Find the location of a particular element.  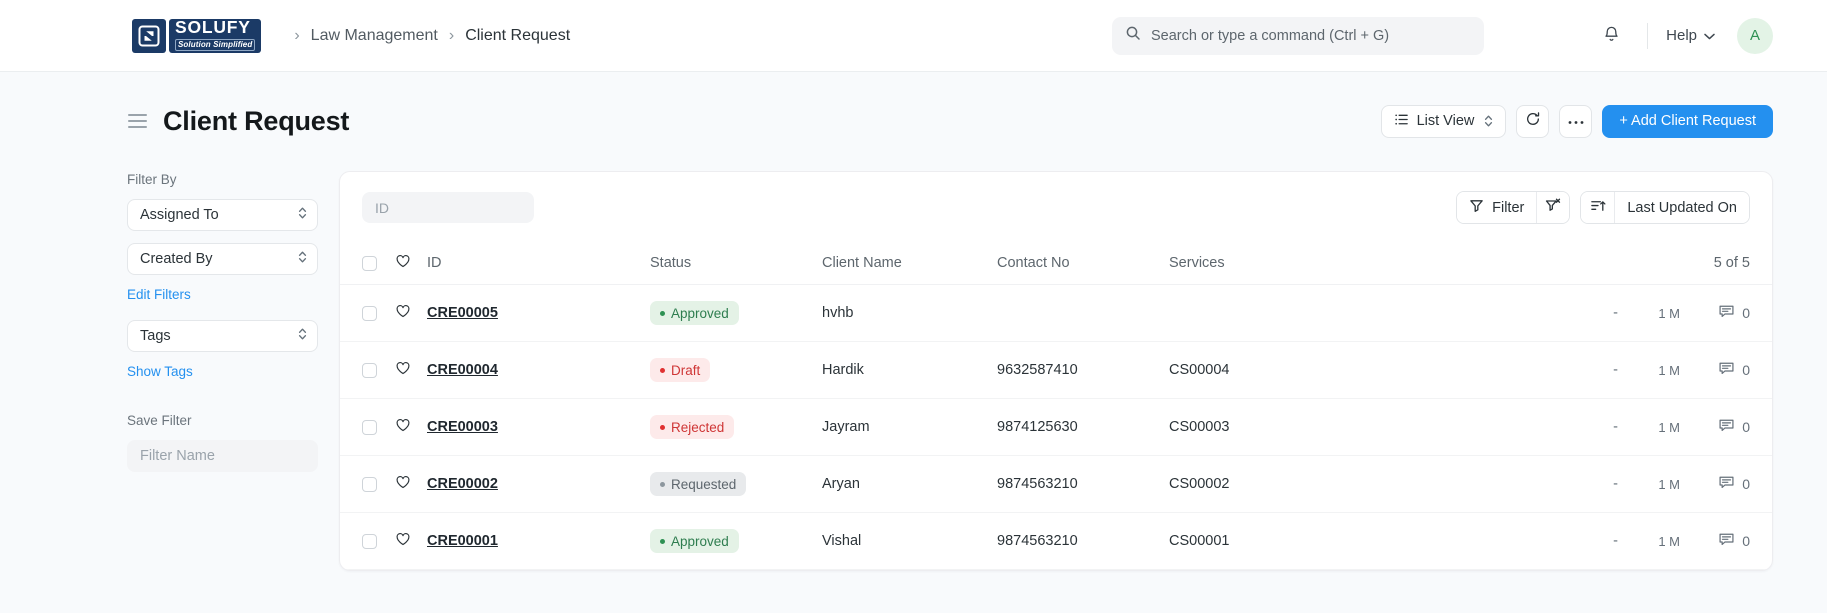

status-badge: Approved is located at coordinates (694, 313).